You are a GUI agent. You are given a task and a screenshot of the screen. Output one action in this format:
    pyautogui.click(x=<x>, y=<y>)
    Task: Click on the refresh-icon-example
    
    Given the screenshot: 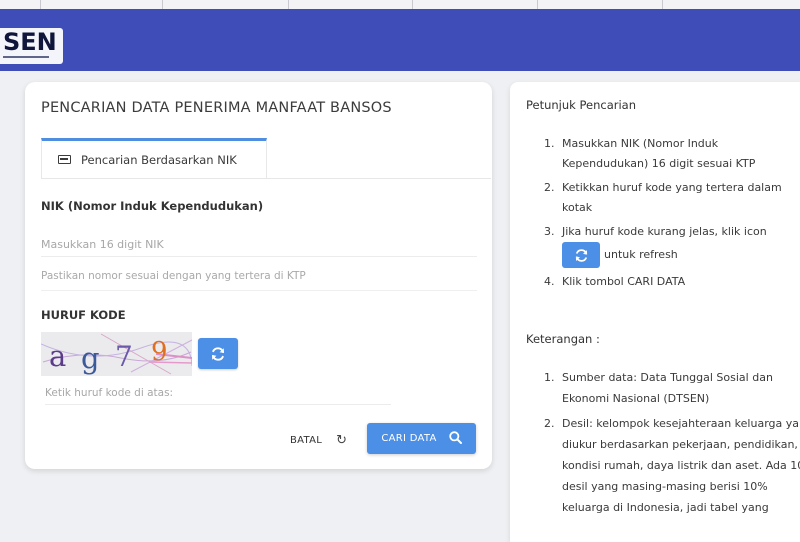 What is the action you would take?
    pyautogui.click(x=581, y=255)
    